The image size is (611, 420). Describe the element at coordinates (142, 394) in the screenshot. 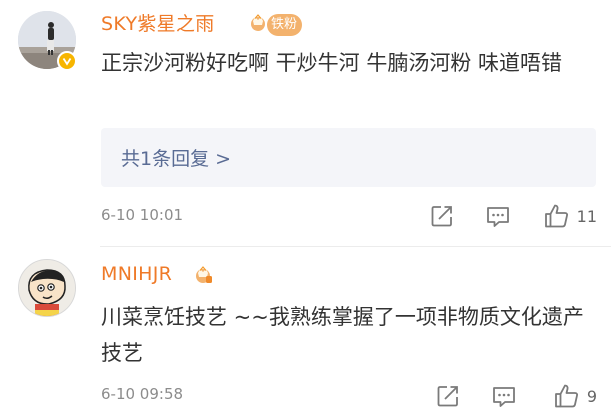

I see `comment-time: 6-10 09:58` at that location.